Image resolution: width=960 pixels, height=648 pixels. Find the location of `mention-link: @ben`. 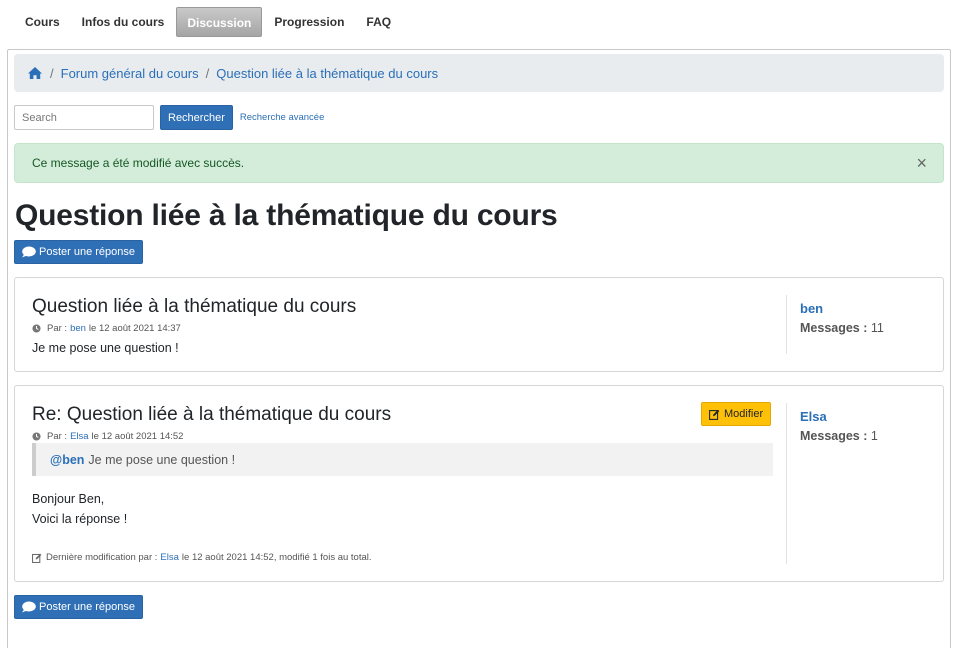

mention-link: @ben is located at coordinates (67, 460).